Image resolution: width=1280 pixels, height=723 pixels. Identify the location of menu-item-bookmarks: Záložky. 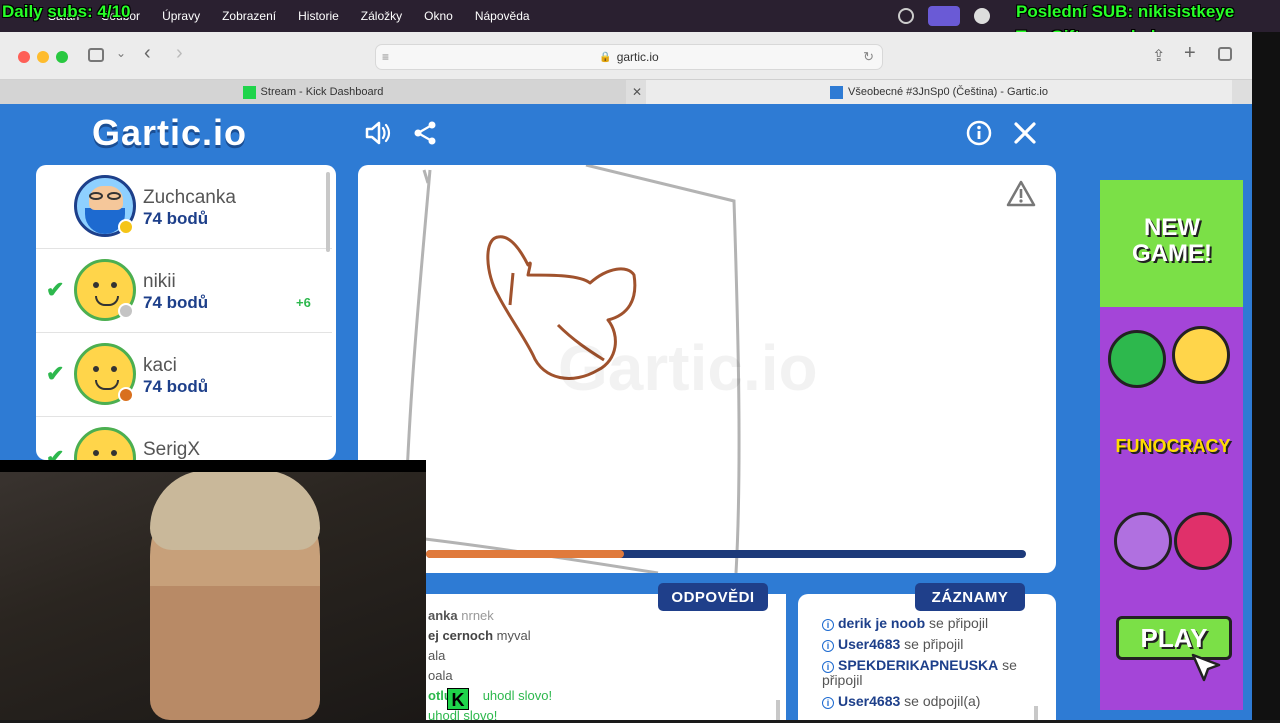
(381, 16).